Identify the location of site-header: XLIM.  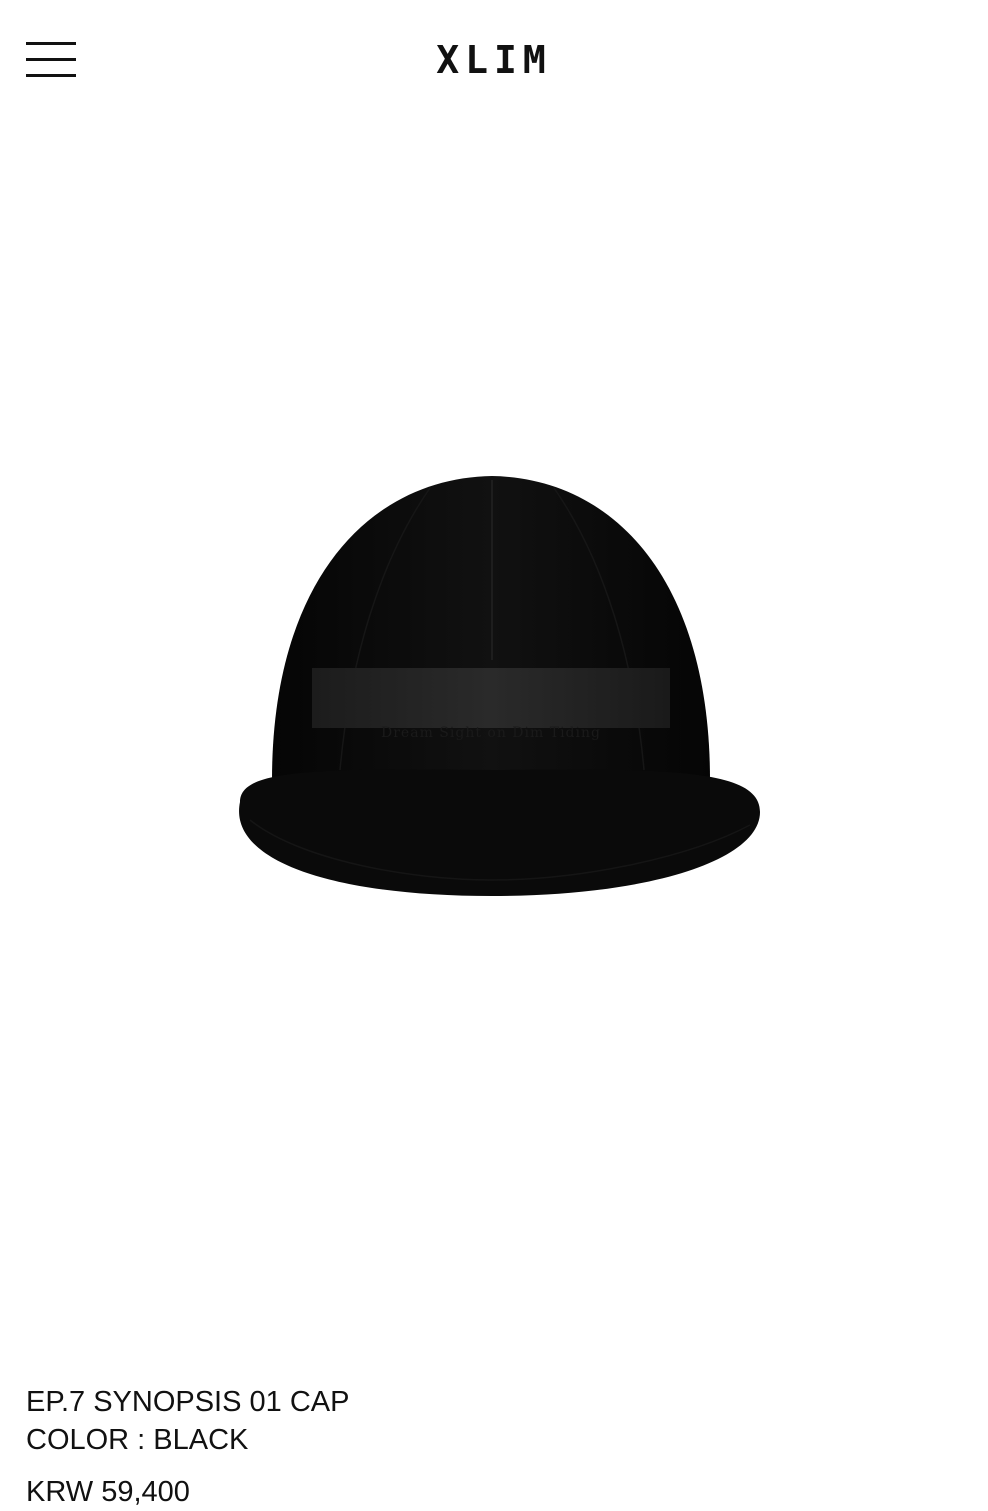
(494, 60).